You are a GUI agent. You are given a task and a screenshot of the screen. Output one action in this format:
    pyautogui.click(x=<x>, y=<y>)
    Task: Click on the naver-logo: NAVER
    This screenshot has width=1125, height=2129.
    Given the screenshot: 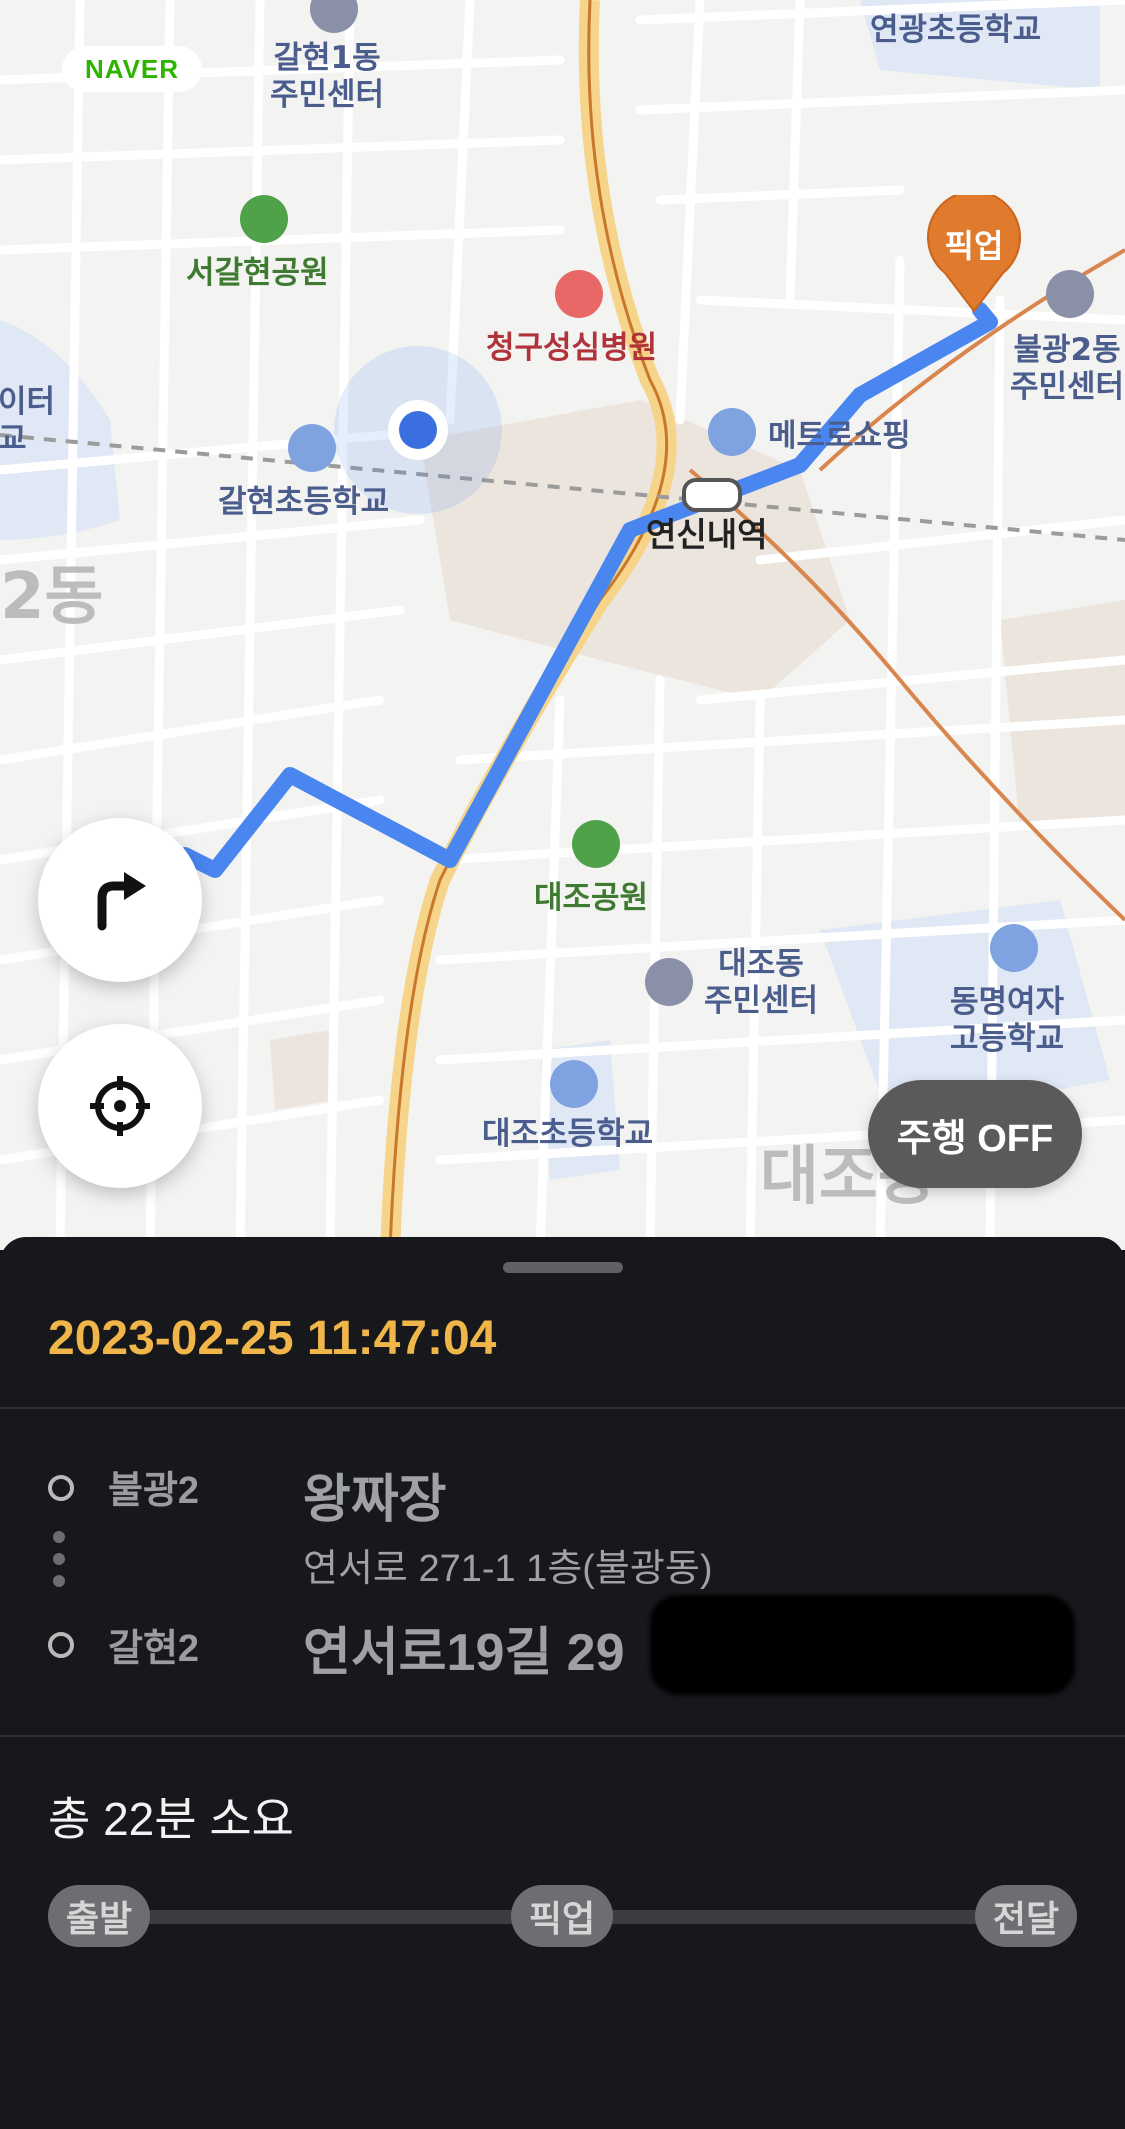 What is the action you would take?
    pyautogui.click(x=132, y=69)
    